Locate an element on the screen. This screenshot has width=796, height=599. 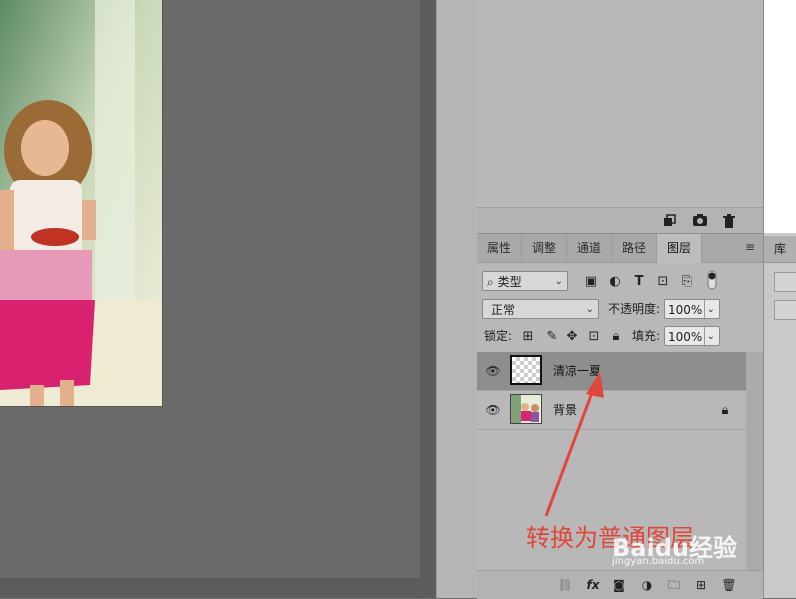
fill-value: 100% is located at coordinates (685, 337).